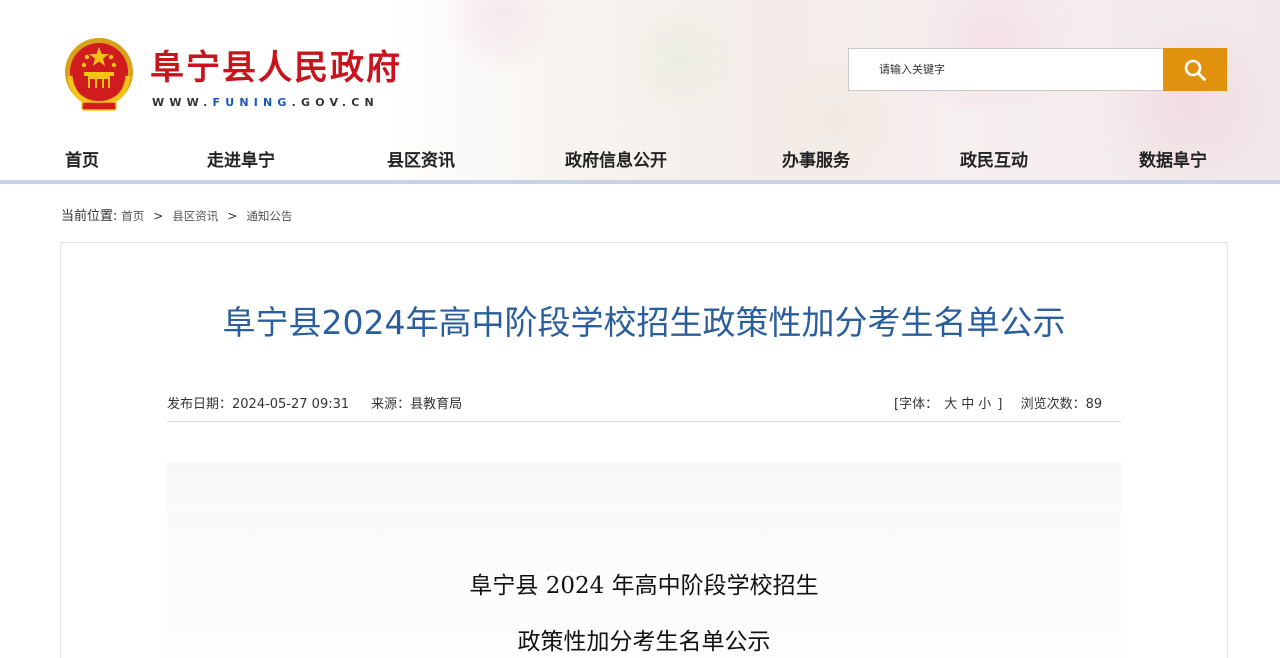 Image resolution: width=1280 pixels, height=658 pixels. What do you see at coordinates (916, 404) in the screenshot?
I see `font-size-label-open: [字体：` at bounding box center [916, 404].